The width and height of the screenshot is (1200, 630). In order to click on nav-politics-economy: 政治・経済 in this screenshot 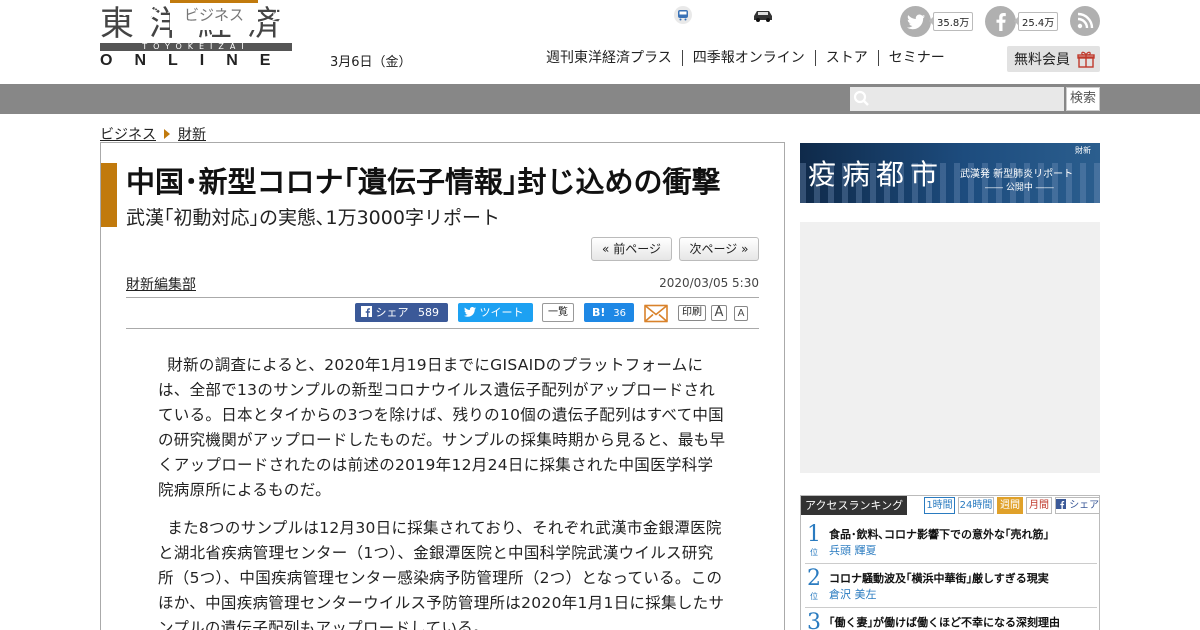, I will do `click(309, 15)`.